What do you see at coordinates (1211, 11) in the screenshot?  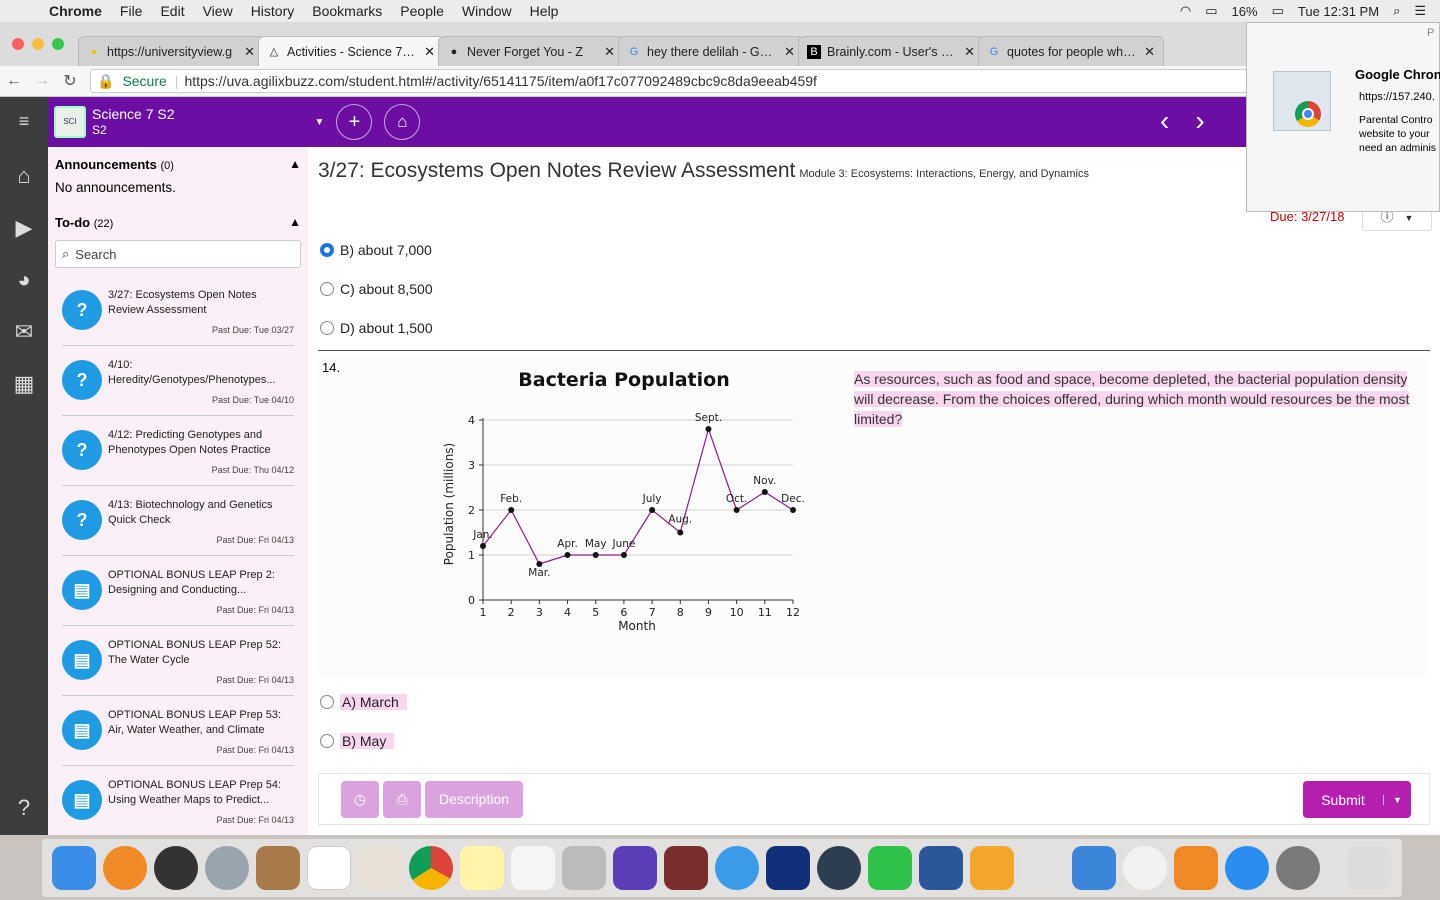 I see `airplay-icon: ▭` at bounding box center [1211, 11].